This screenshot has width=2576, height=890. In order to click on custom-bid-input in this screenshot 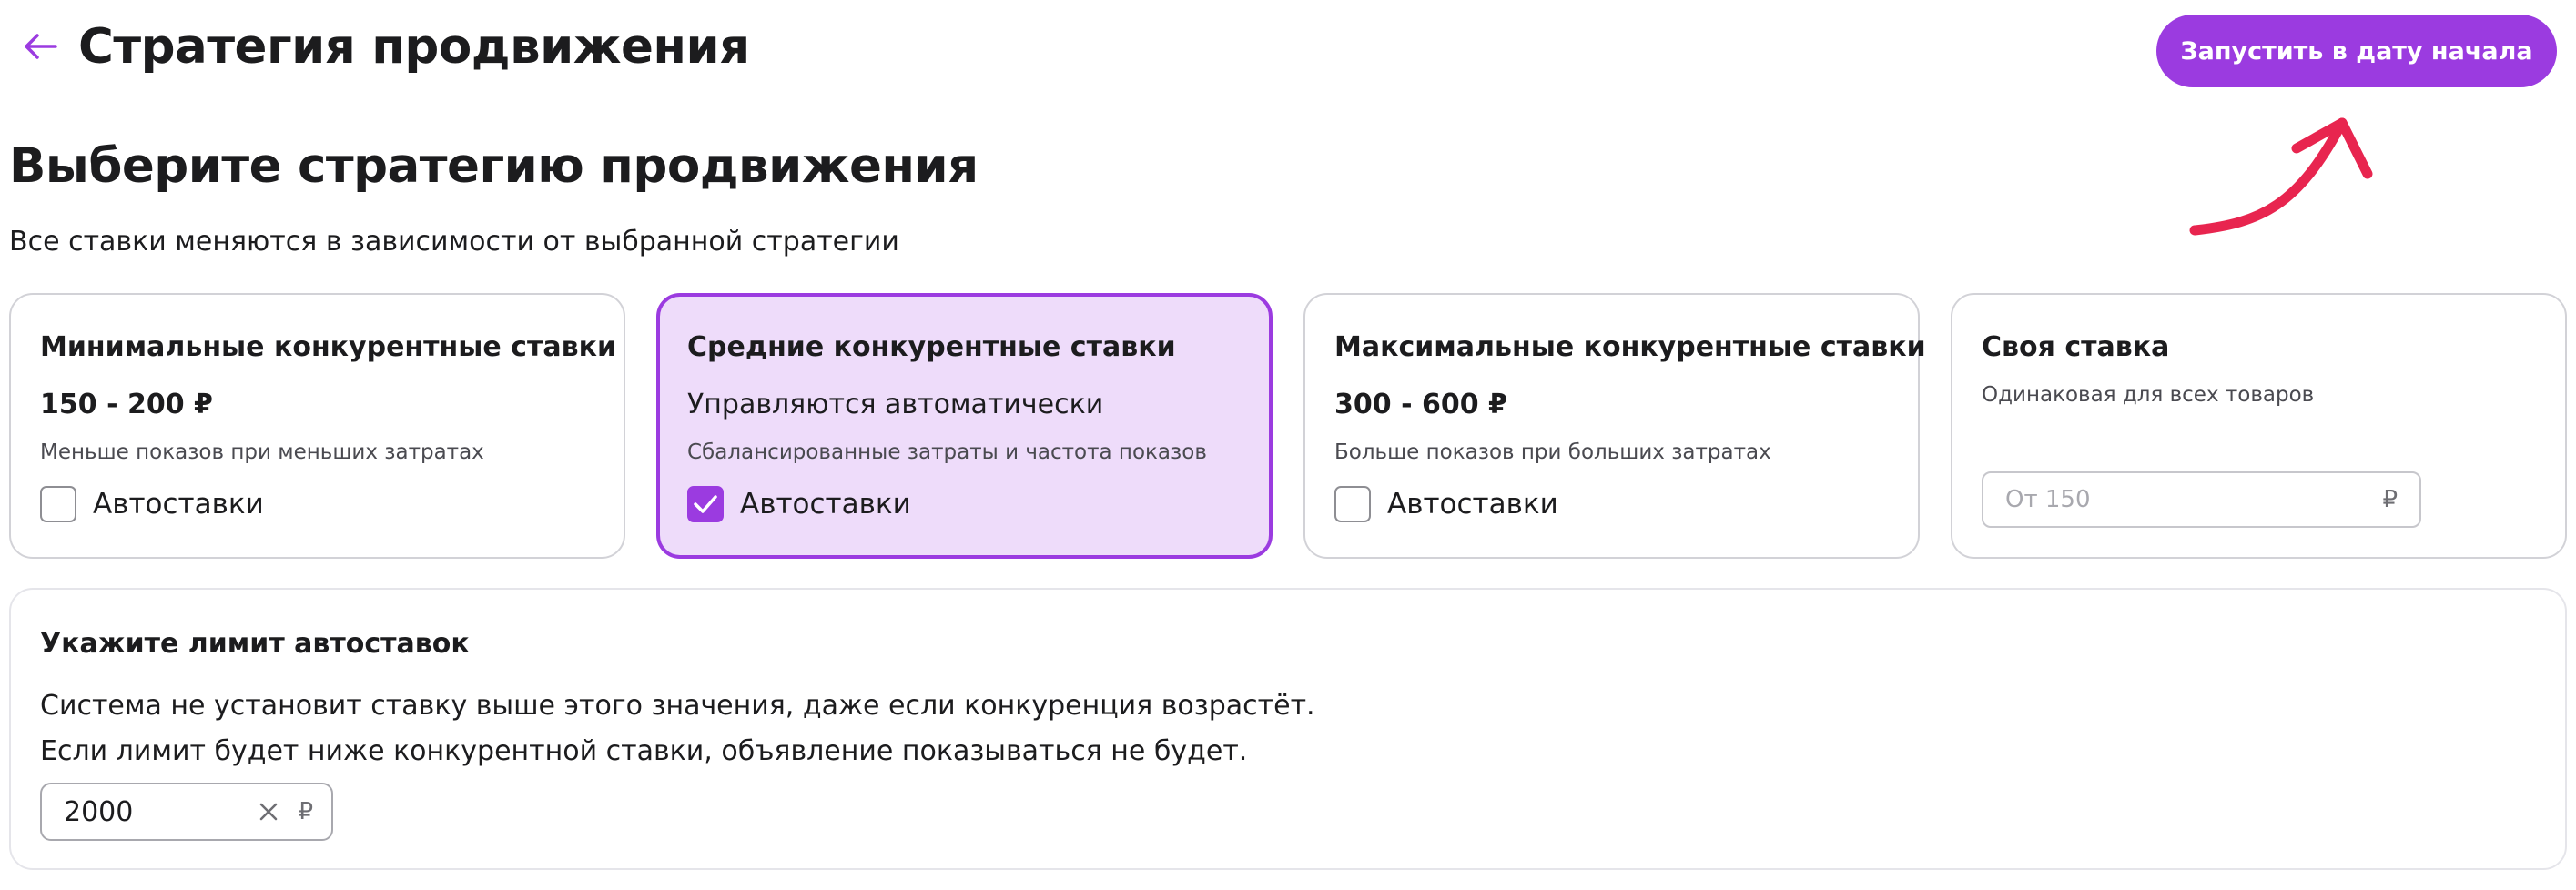, I will do `click(2194, 499)`.